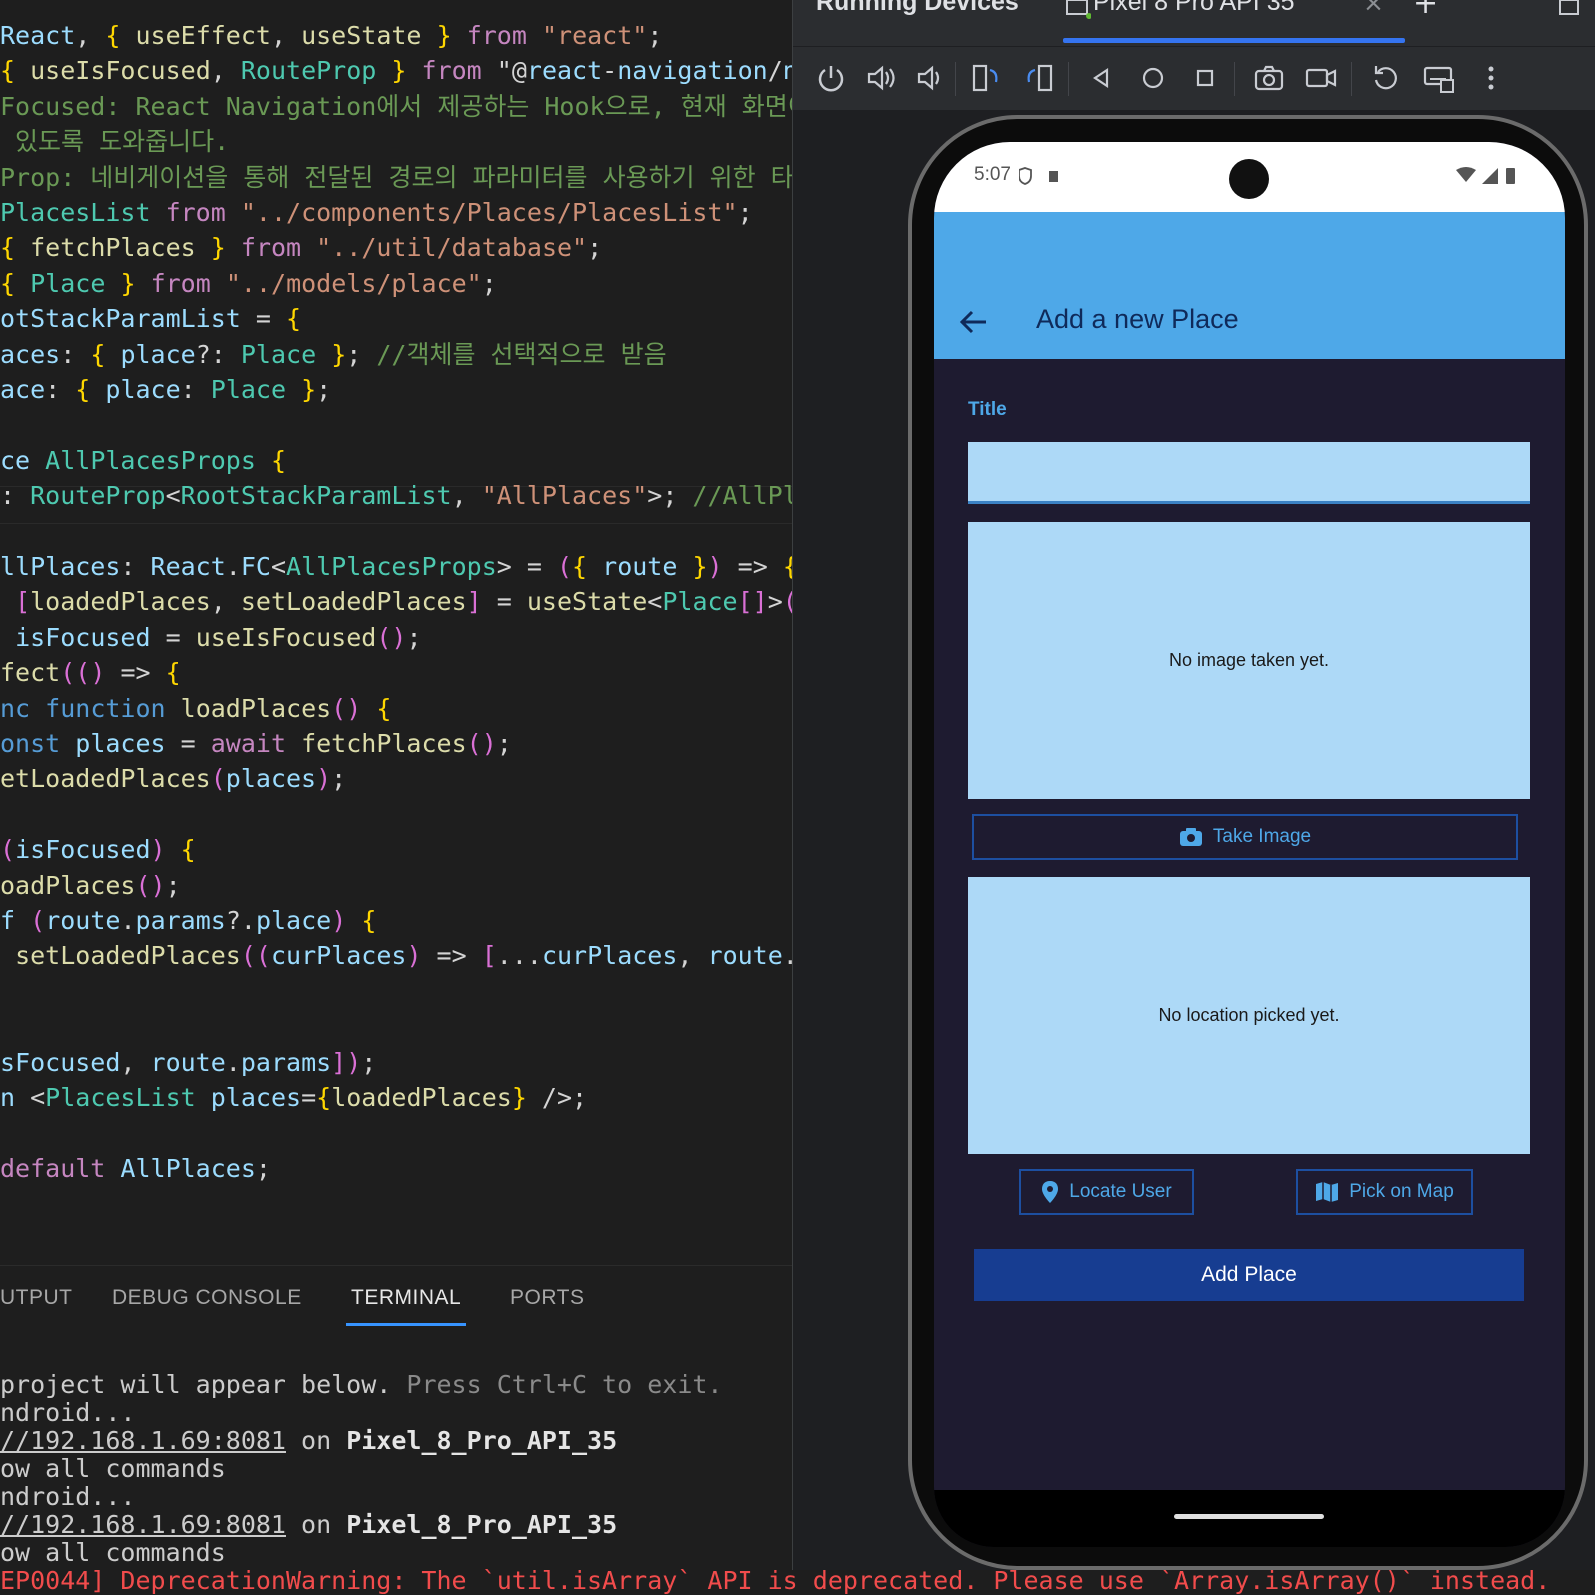  I want to click on page-title: Add a new Place, so click(1137, 319).